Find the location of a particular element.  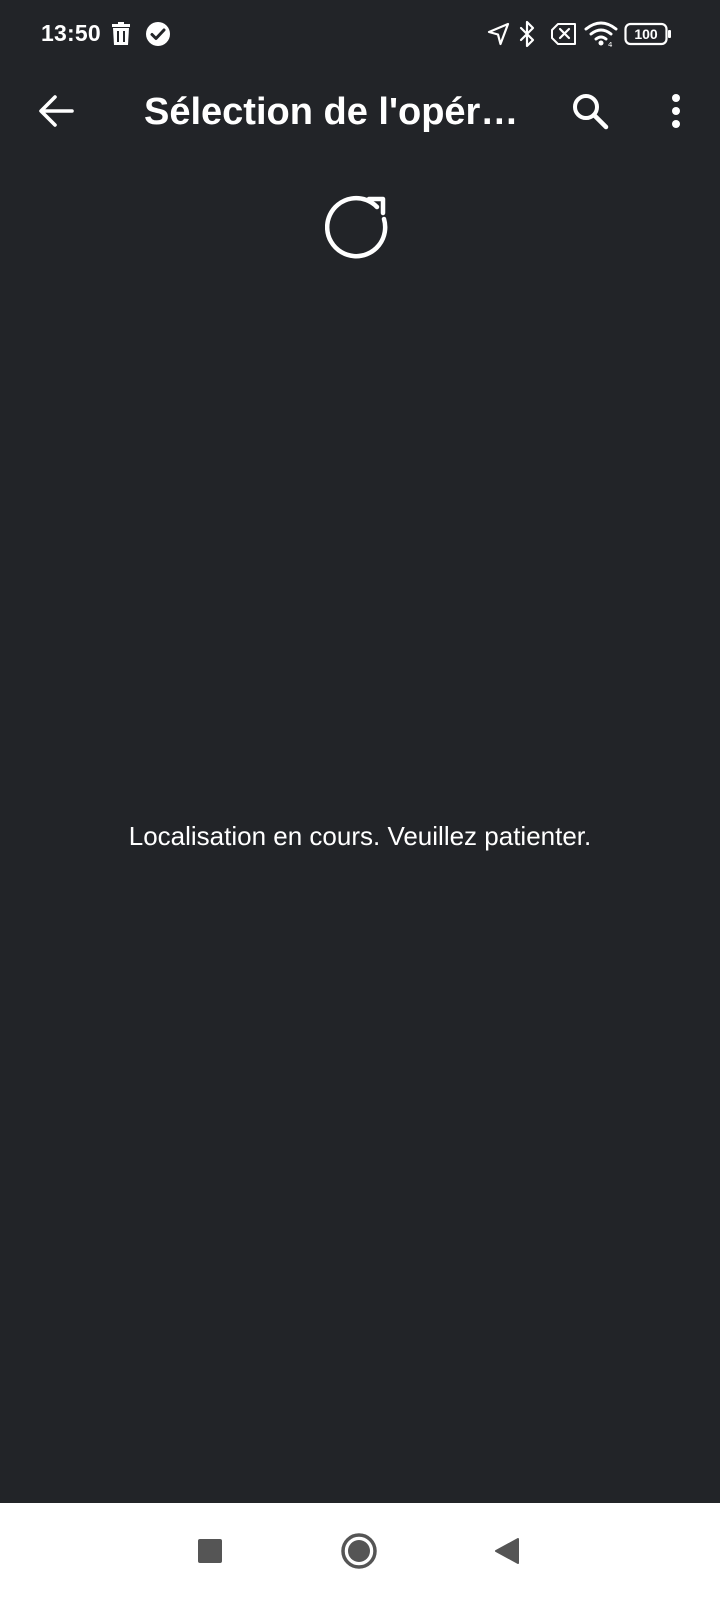

home-button is located at coordinates (359, 1553).